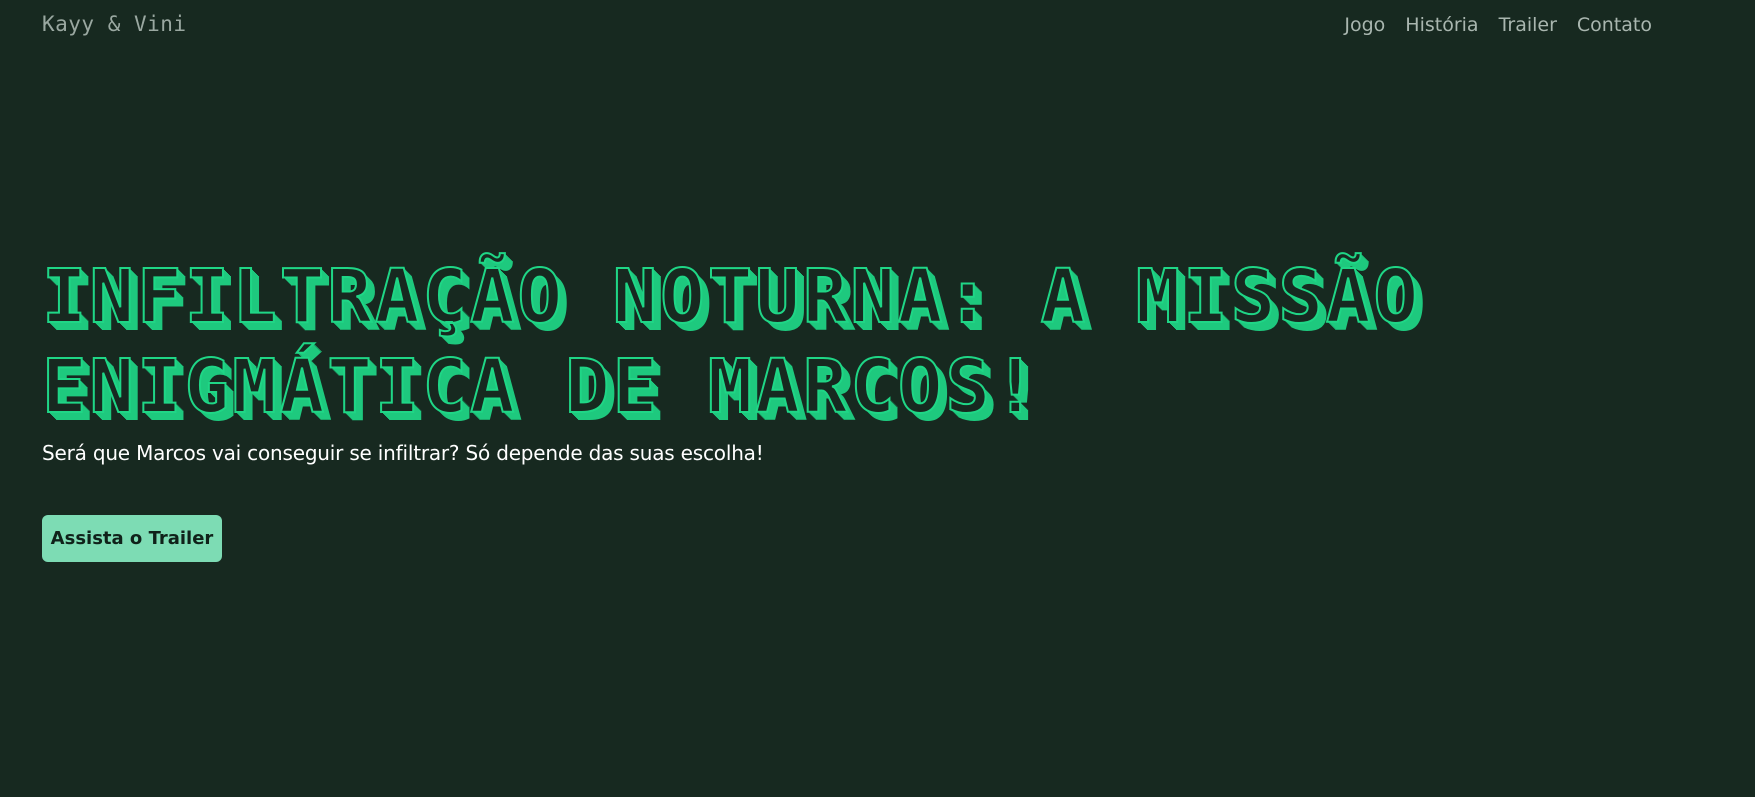  I want to click on watch-trailer-button: Assista o Trailer, so click(132, 538).